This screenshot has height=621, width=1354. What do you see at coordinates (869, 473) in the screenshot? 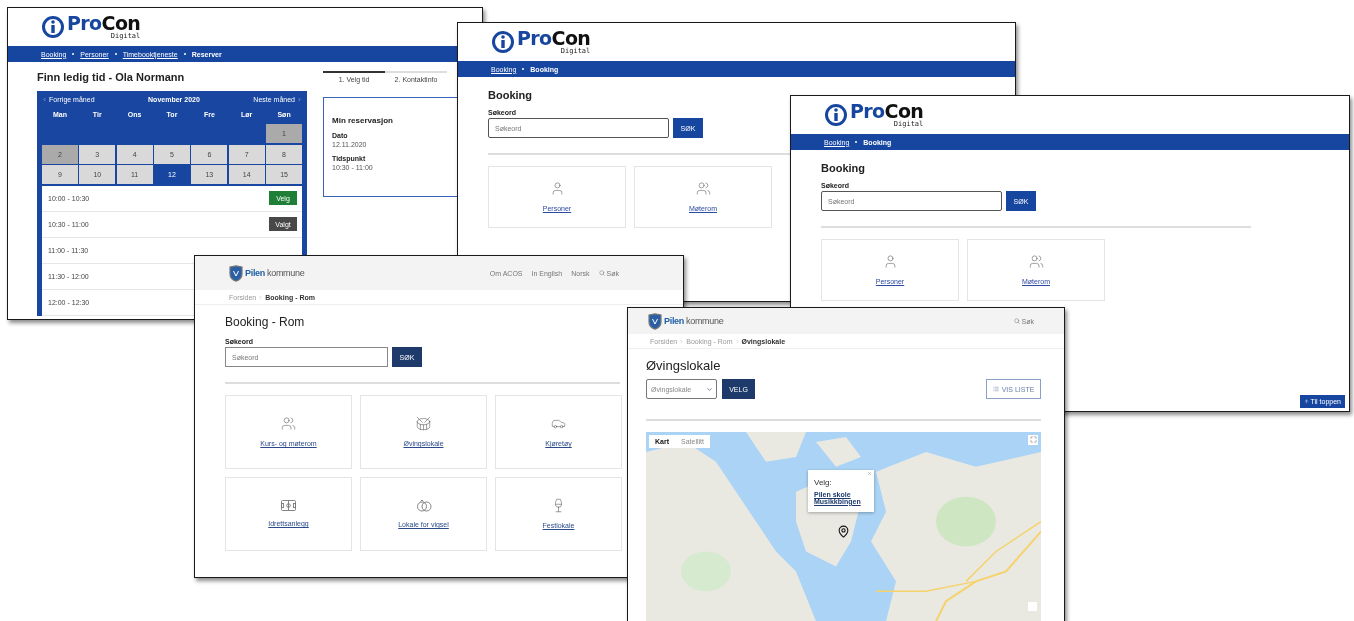
I see `close-icon` at bounding box center [869, 473].